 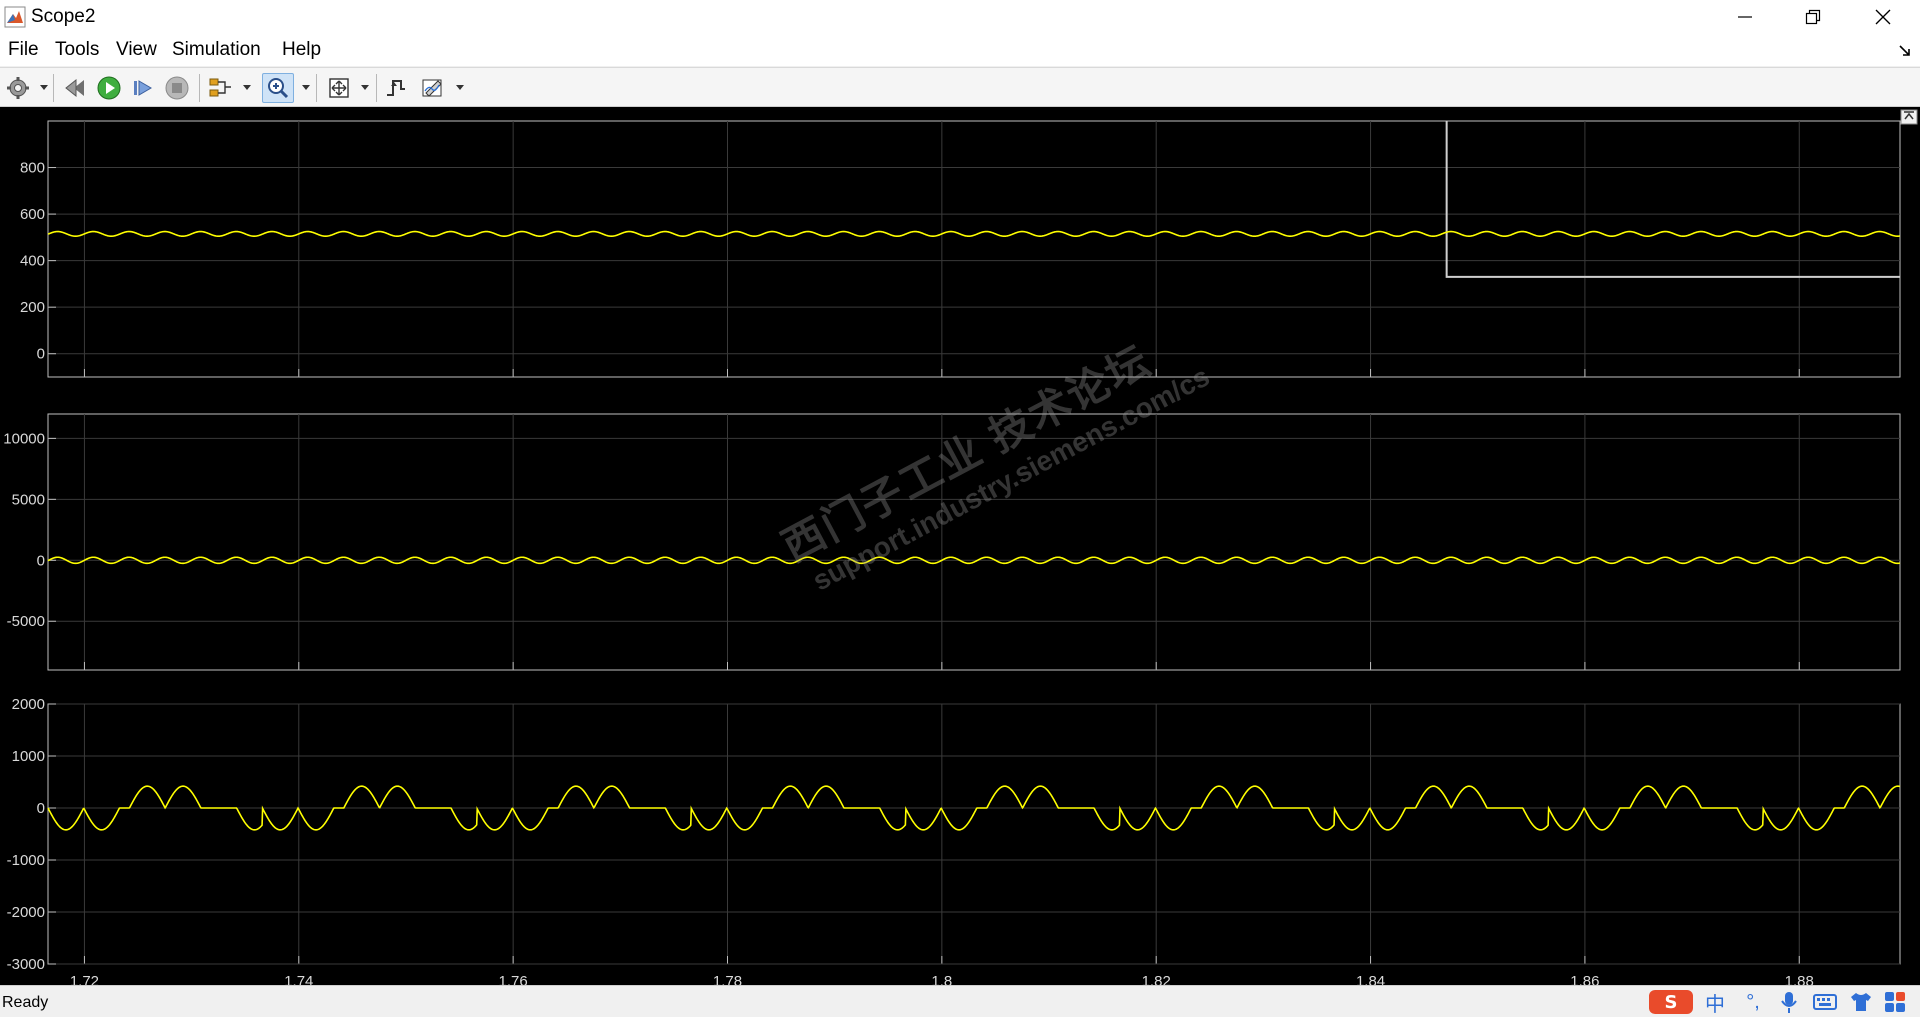 I want to click on menu-help: Help, so click(x=301, y=50).